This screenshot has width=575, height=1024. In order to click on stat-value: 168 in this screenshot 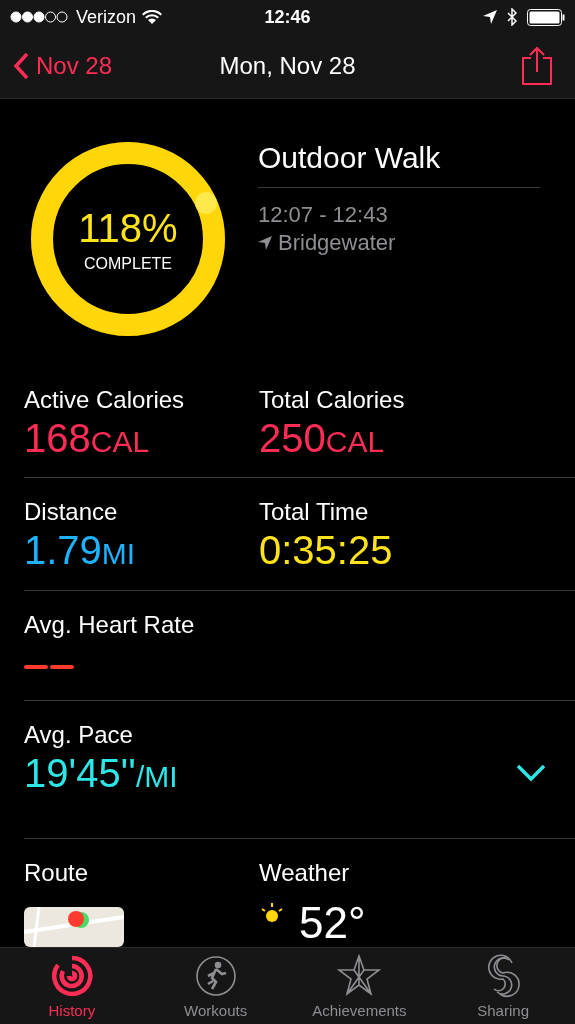, I will do `click(57, 439)`.